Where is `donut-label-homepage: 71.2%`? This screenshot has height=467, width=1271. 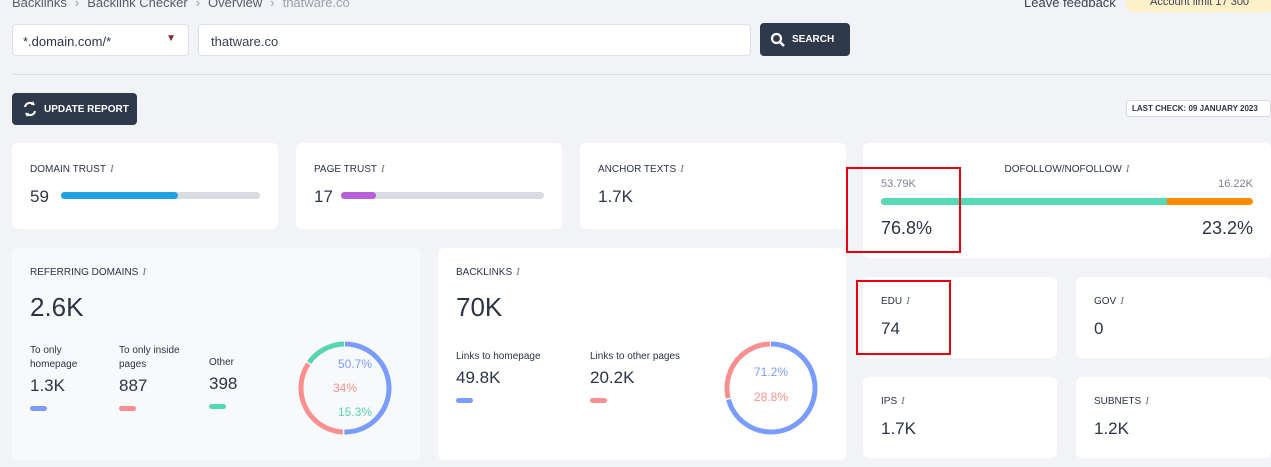
donut-label-homepage: 71.2% is located at coordinates (771, 372).